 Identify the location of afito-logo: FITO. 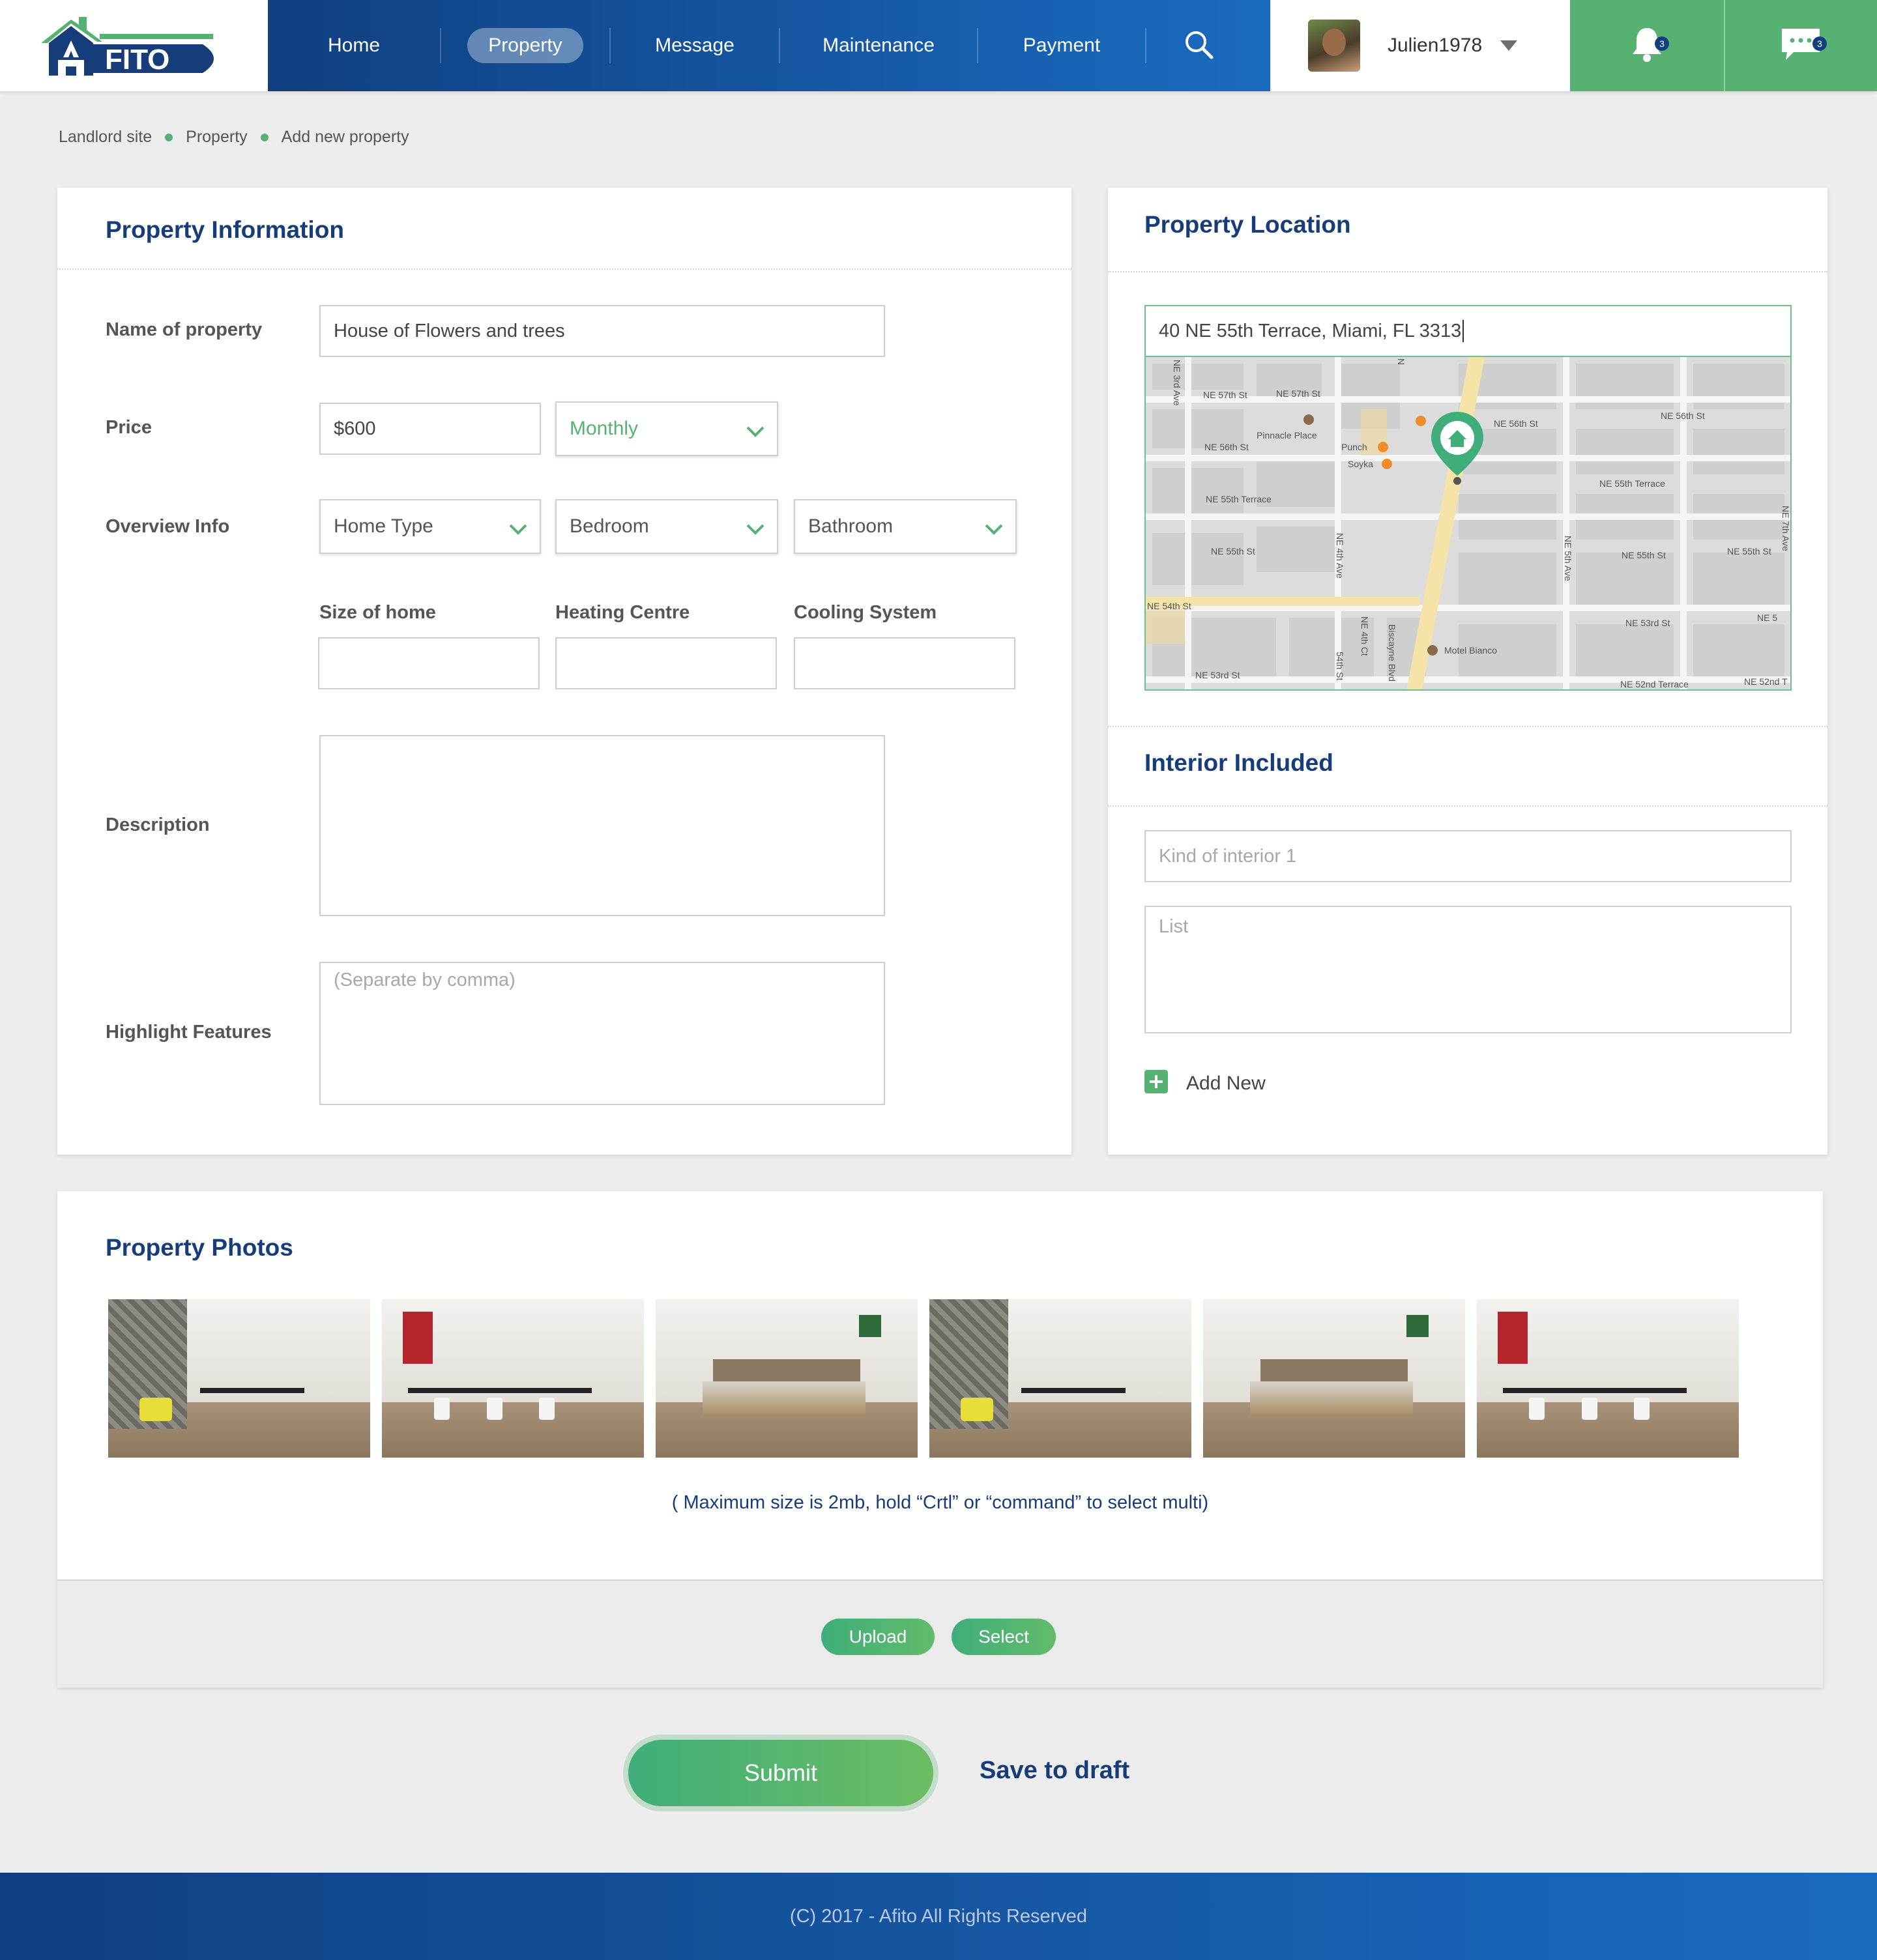
(134, 45).